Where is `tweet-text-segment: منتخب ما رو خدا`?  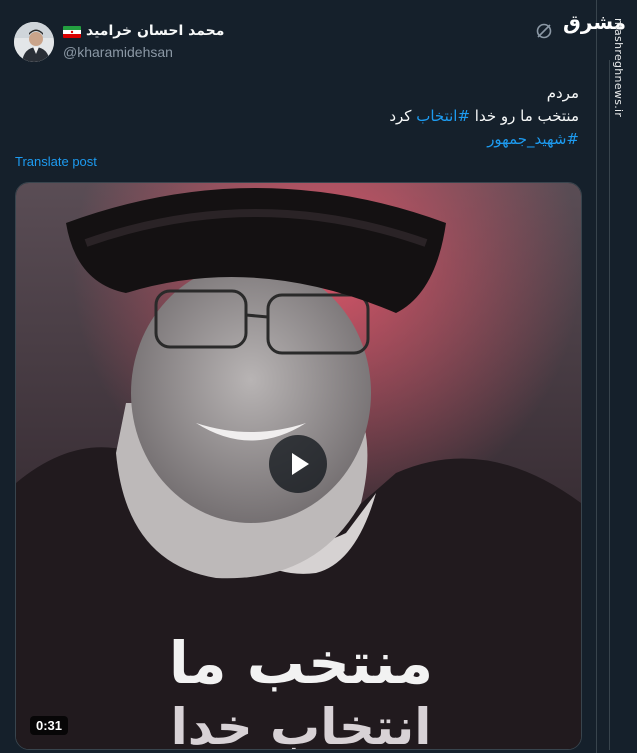 tweet-text-segment: منتخب ما رو خدا is located at coordinates (524, 116).